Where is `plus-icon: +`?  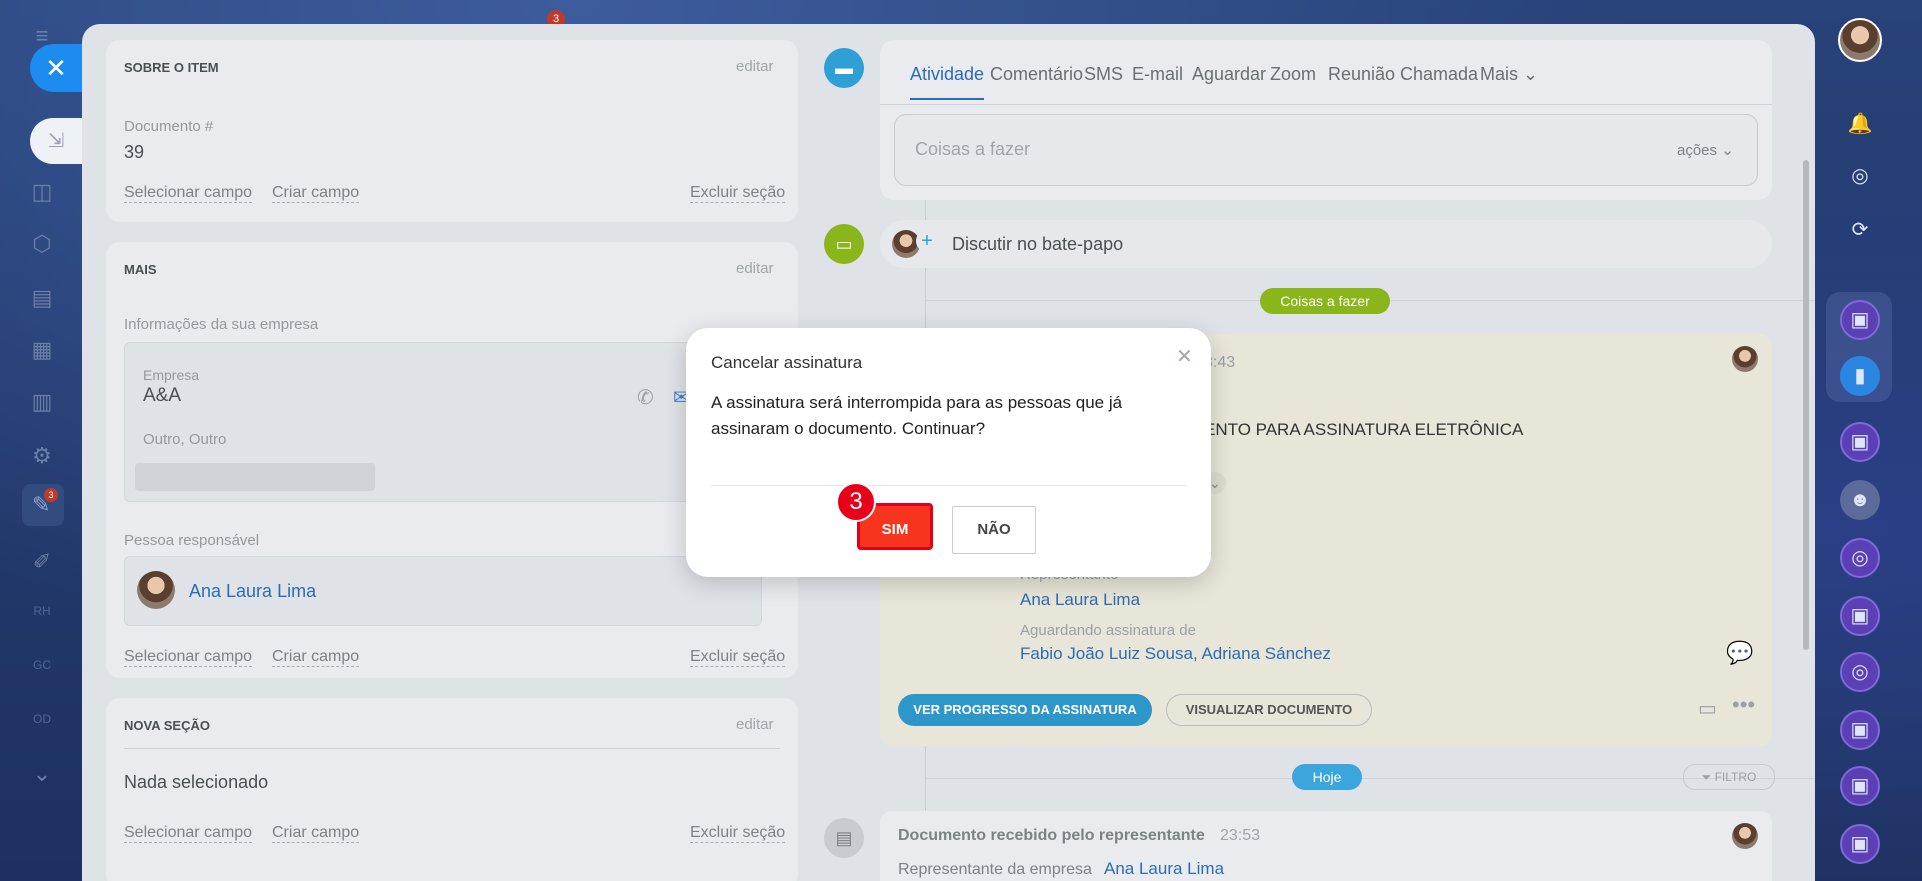
plus-icon: + is located at coordinates (927, 241).